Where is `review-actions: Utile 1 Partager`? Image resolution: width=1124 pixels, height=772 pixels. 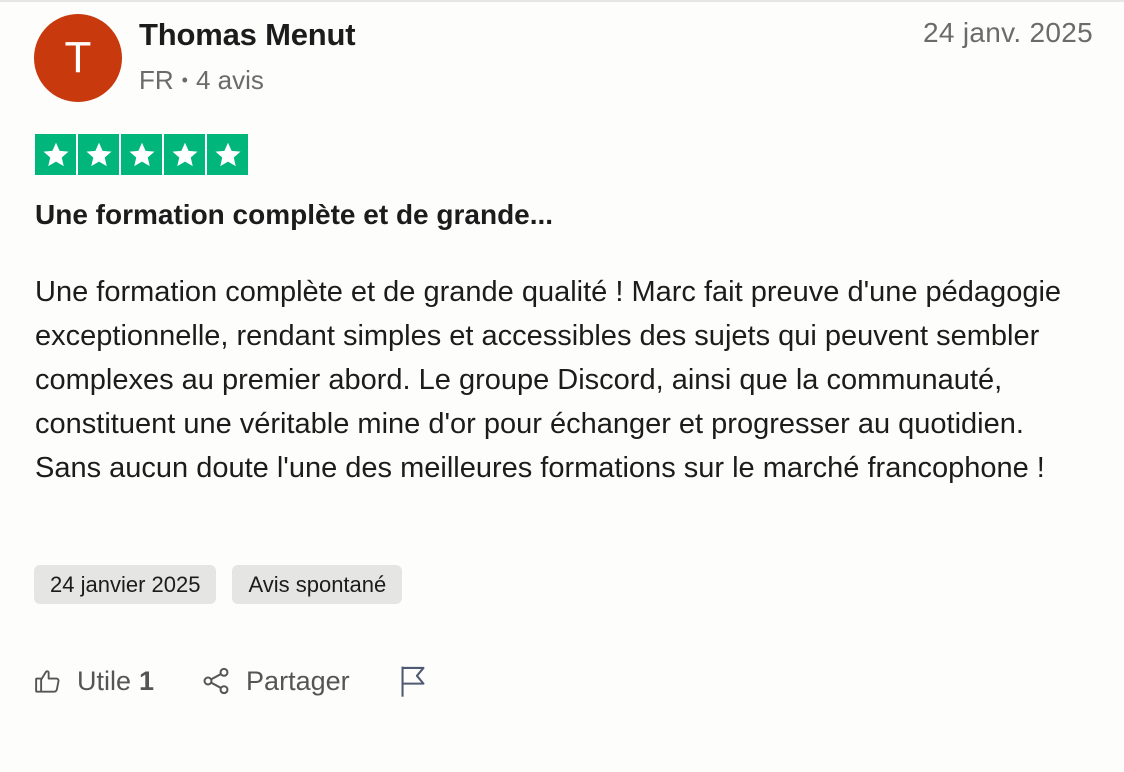 review-actions: Utile 1 Partager is located at coordinates (237, 681).